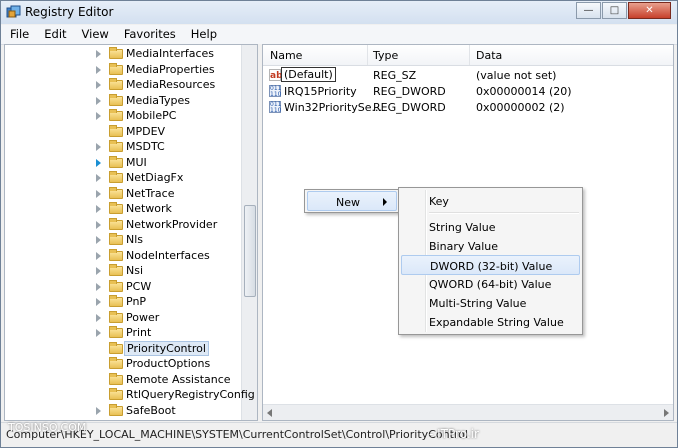  I want to click on list-horizontal-scrollbar, so click(468, 412).